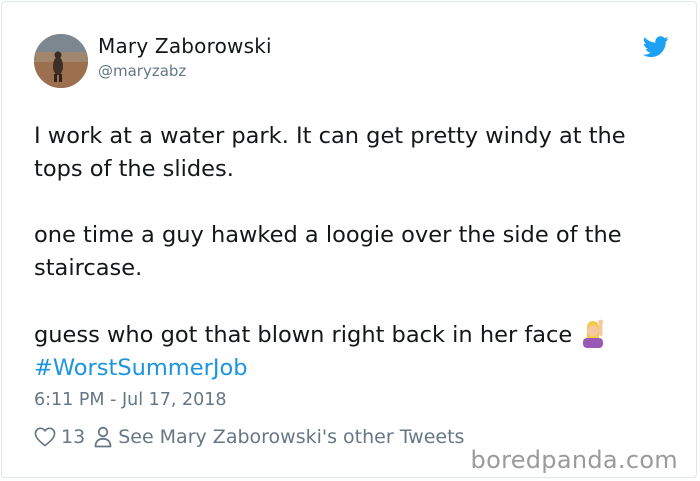  I want to click on tweet-actions: 13 See Mary Zaborowski's other Tweets, so click(249, 437).